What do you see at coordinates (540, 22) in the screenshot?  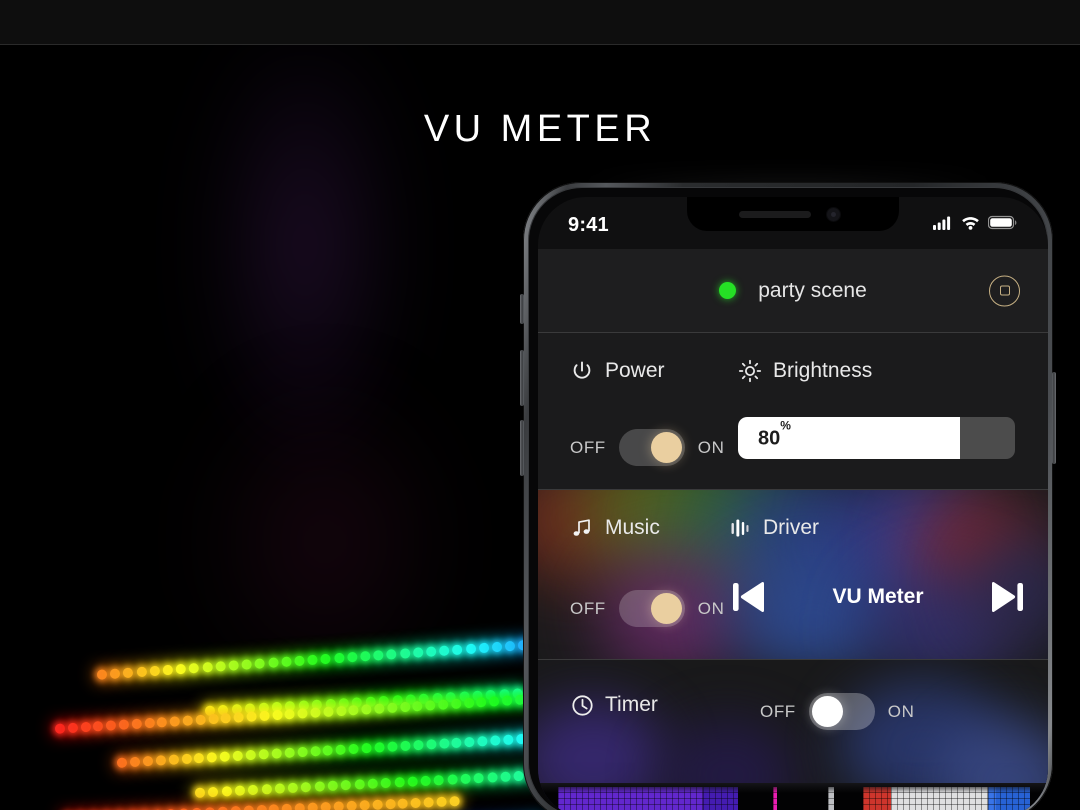 I see `top-black-bar` at bounding box center [540, 22].